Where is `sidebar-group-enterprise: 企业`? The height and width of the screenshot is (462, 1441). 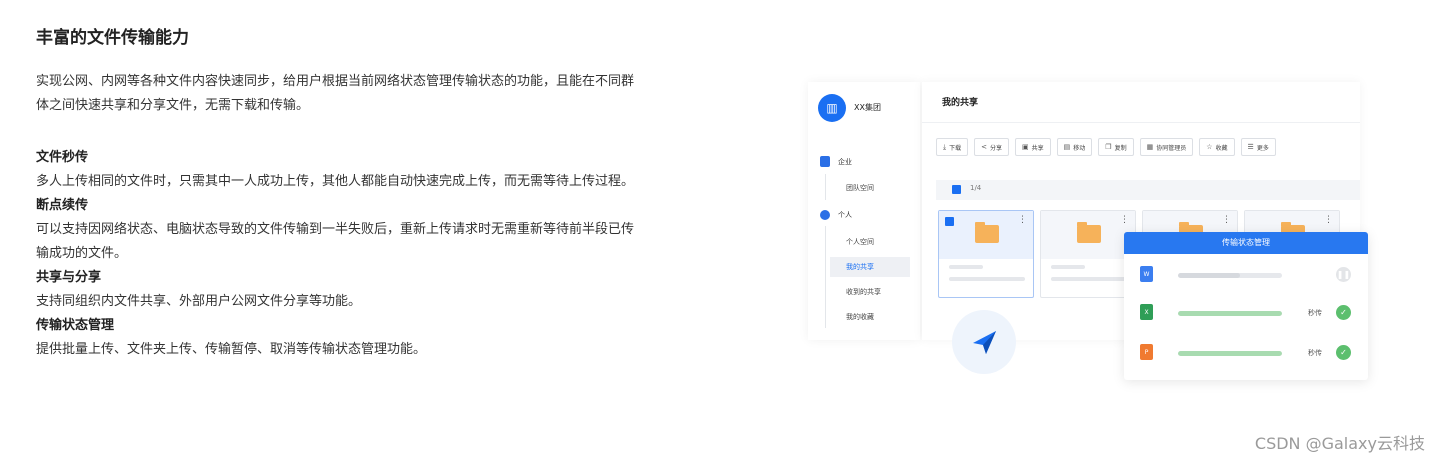
sidebar-group-enterprise: 企业 is located at coordinates (836, 161).